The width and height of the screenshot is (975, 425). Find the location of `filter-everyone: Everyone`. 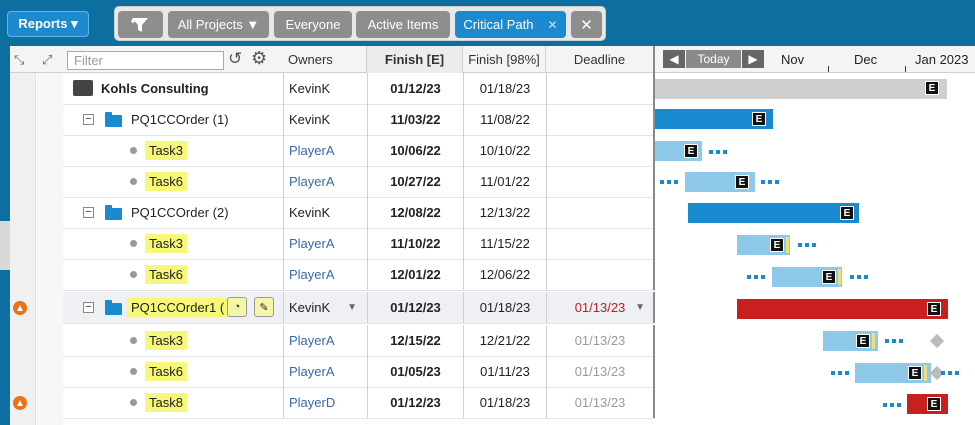

filter-everyone: Everyone is located at coordinates (313, 24).